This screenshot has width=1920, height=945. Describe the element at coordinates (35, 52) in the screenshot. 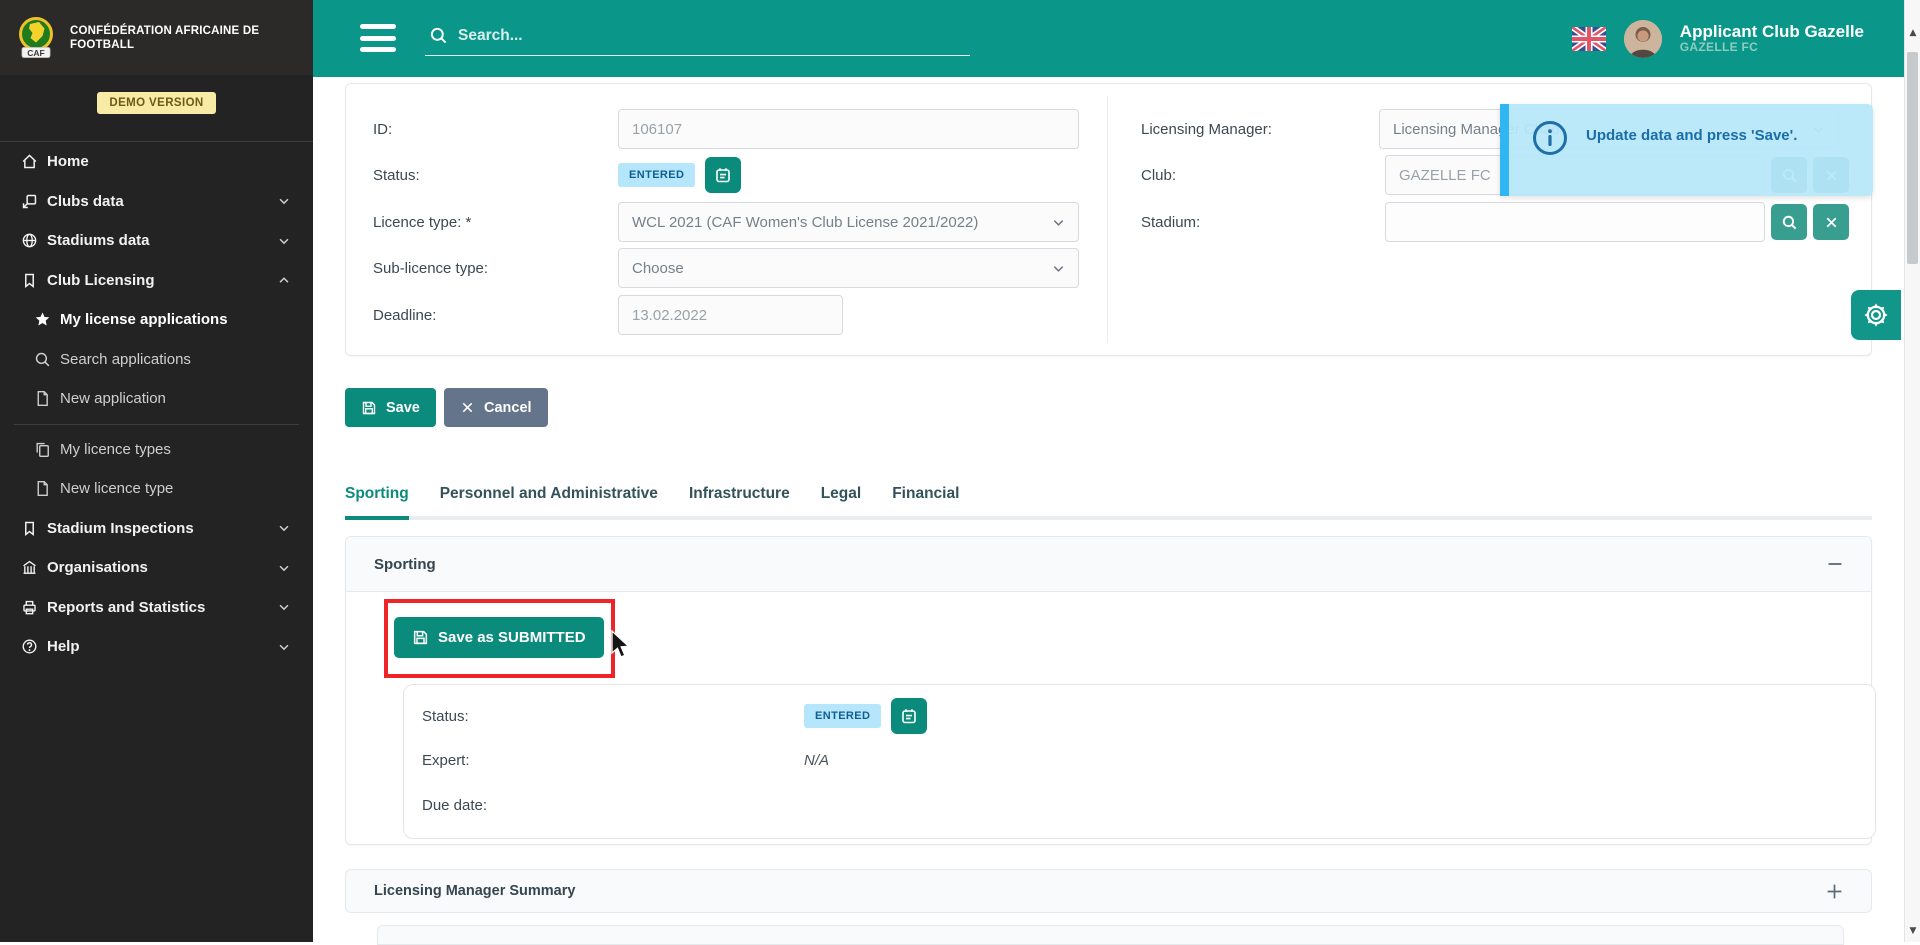

I see `caf-logo-text: CAF` at that location.